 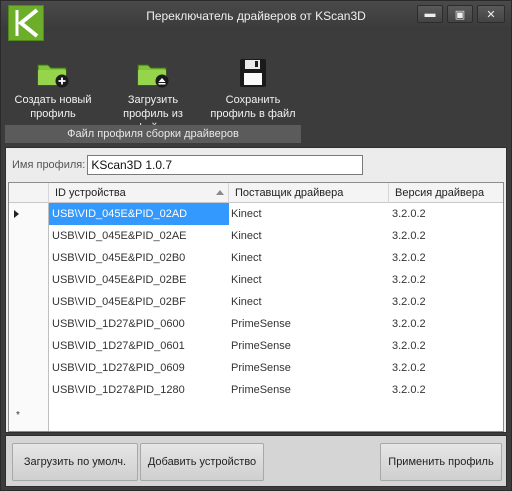 What do you see at coordinates (53, 114) in the screenshot?
I see `create-profile-label-line2: профиль` at bounding box center [53, 114].